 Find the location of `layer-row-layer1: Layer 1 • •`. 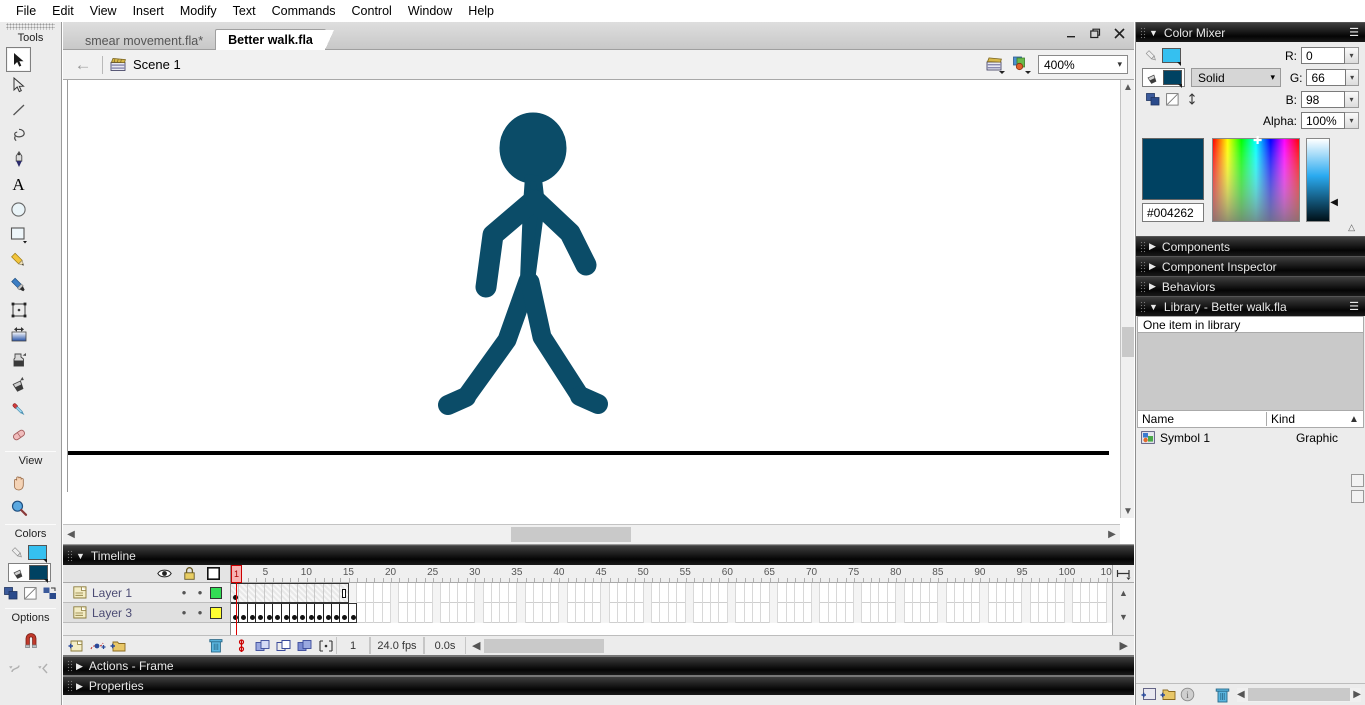

layer-row-layer1: Layer 1 • • is located at coordinates (146, 593).